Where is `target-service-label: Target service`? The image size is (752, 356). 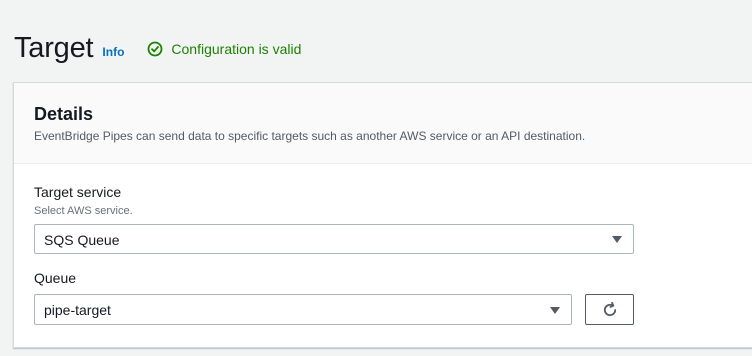
target-service-label: Target service is located at coordinates (78, 192).